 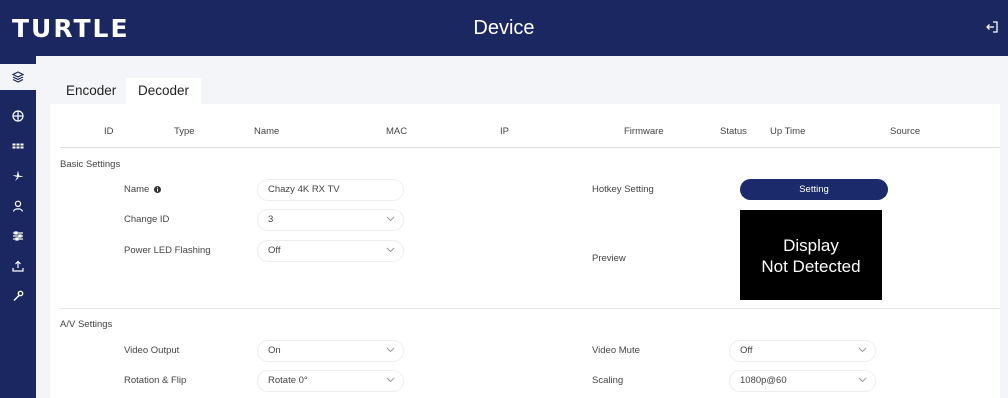 I want to click on sidebar-item-matrix, so click(x=18, y=146).